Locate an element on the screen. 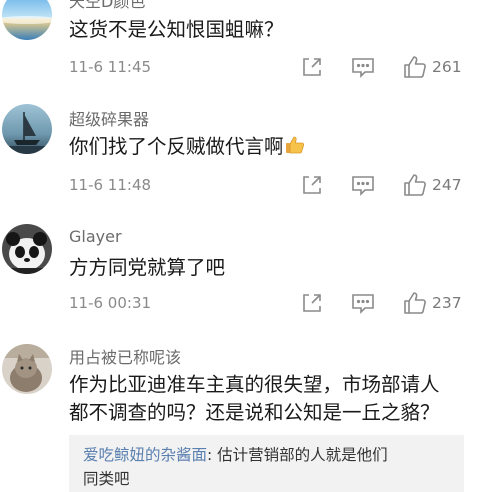 The height and width of the screenshot is (492, 480). thumbs-up-emoji is located at coordinates (295, 144).